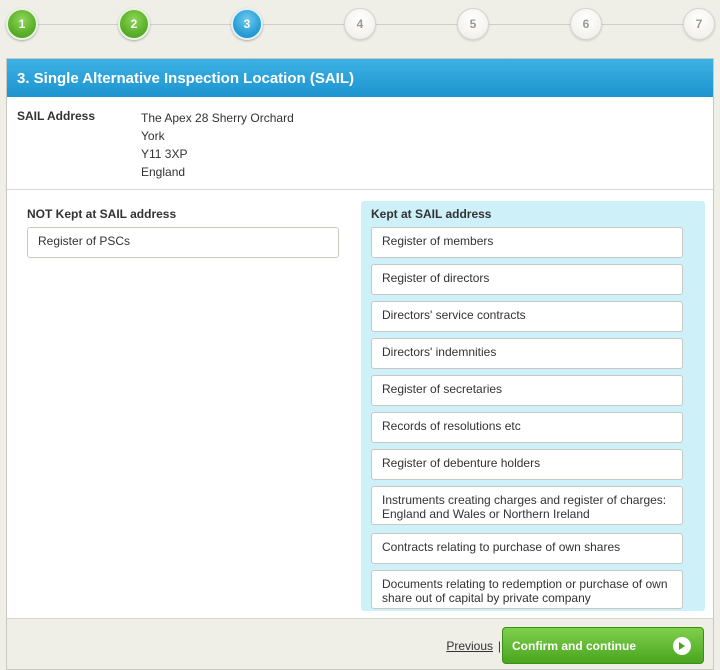  Describe the element at coordinates (217, 118) in the screenshot. I see `address-line: The Apex 28 Sherry Orchard` at that location.